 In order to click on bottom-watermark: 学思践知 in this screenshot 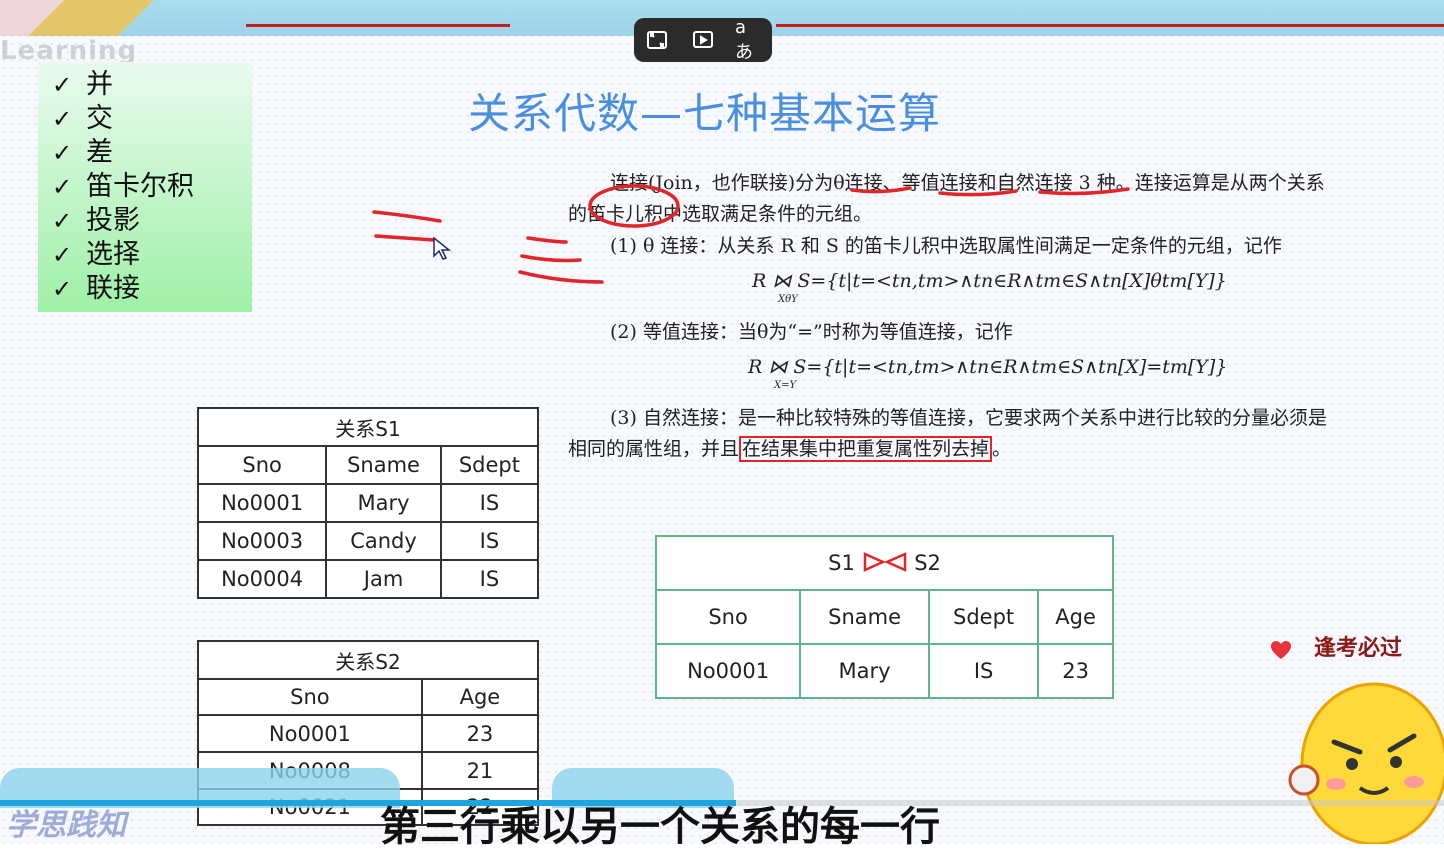, I will do `click(66, 825)`.